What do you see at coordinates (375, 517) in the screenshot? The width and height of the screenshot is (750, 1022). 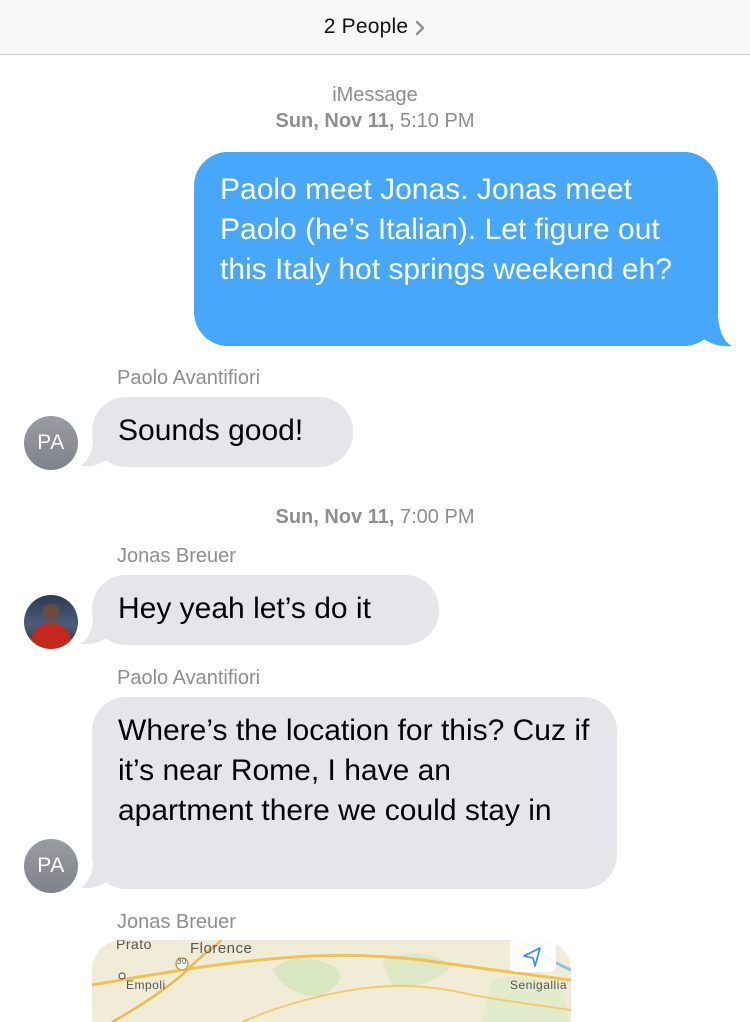 I see `timestamp: Sun, Nov 11, 7:00 PM` at bounding box center [375, 517].